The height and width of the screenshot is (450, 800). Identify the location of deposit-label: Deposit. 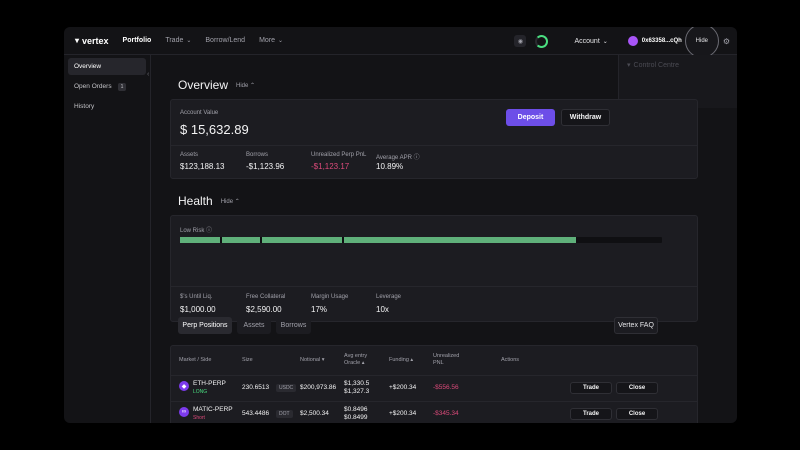
(530, 117).